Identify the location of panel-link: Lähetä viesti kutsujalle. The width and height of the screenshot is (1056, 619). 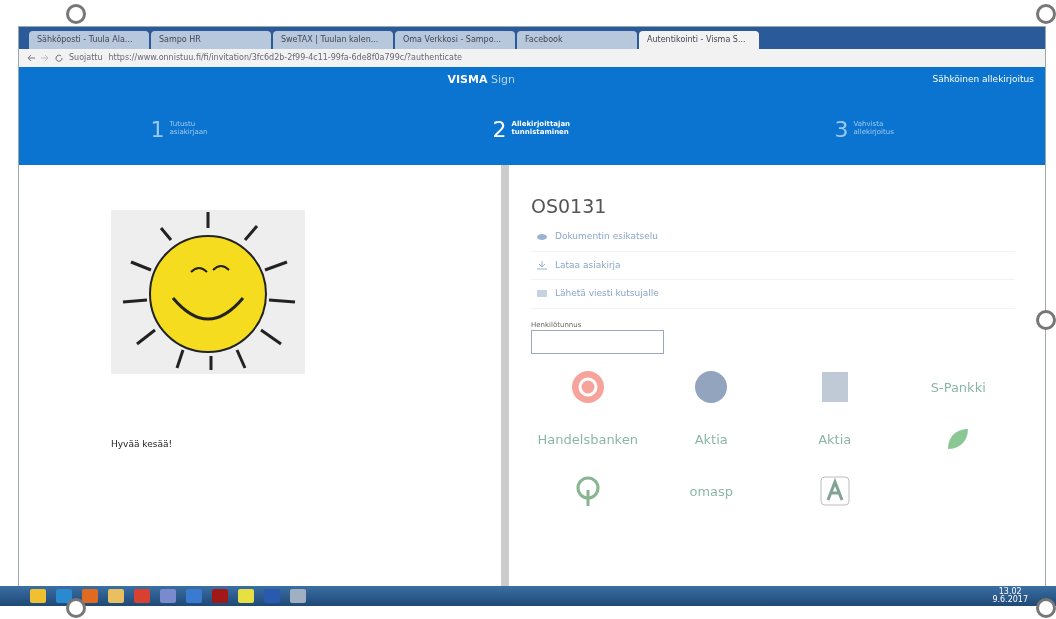
(607, 294).